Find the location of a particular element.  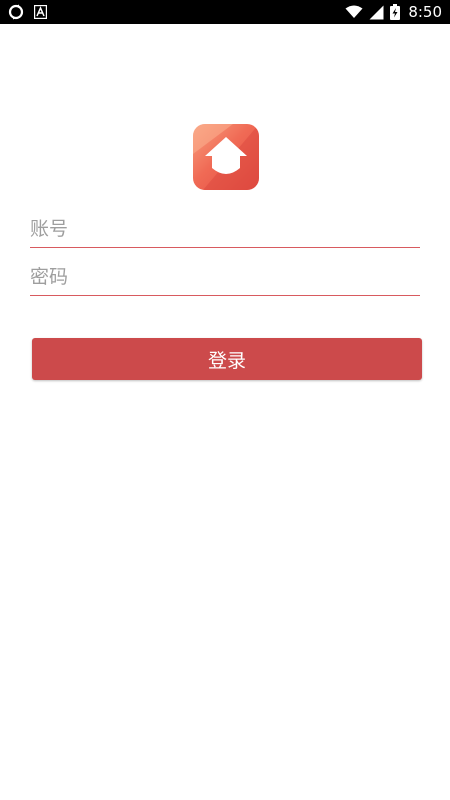

sync-icon is located at coordinates (16, 12).